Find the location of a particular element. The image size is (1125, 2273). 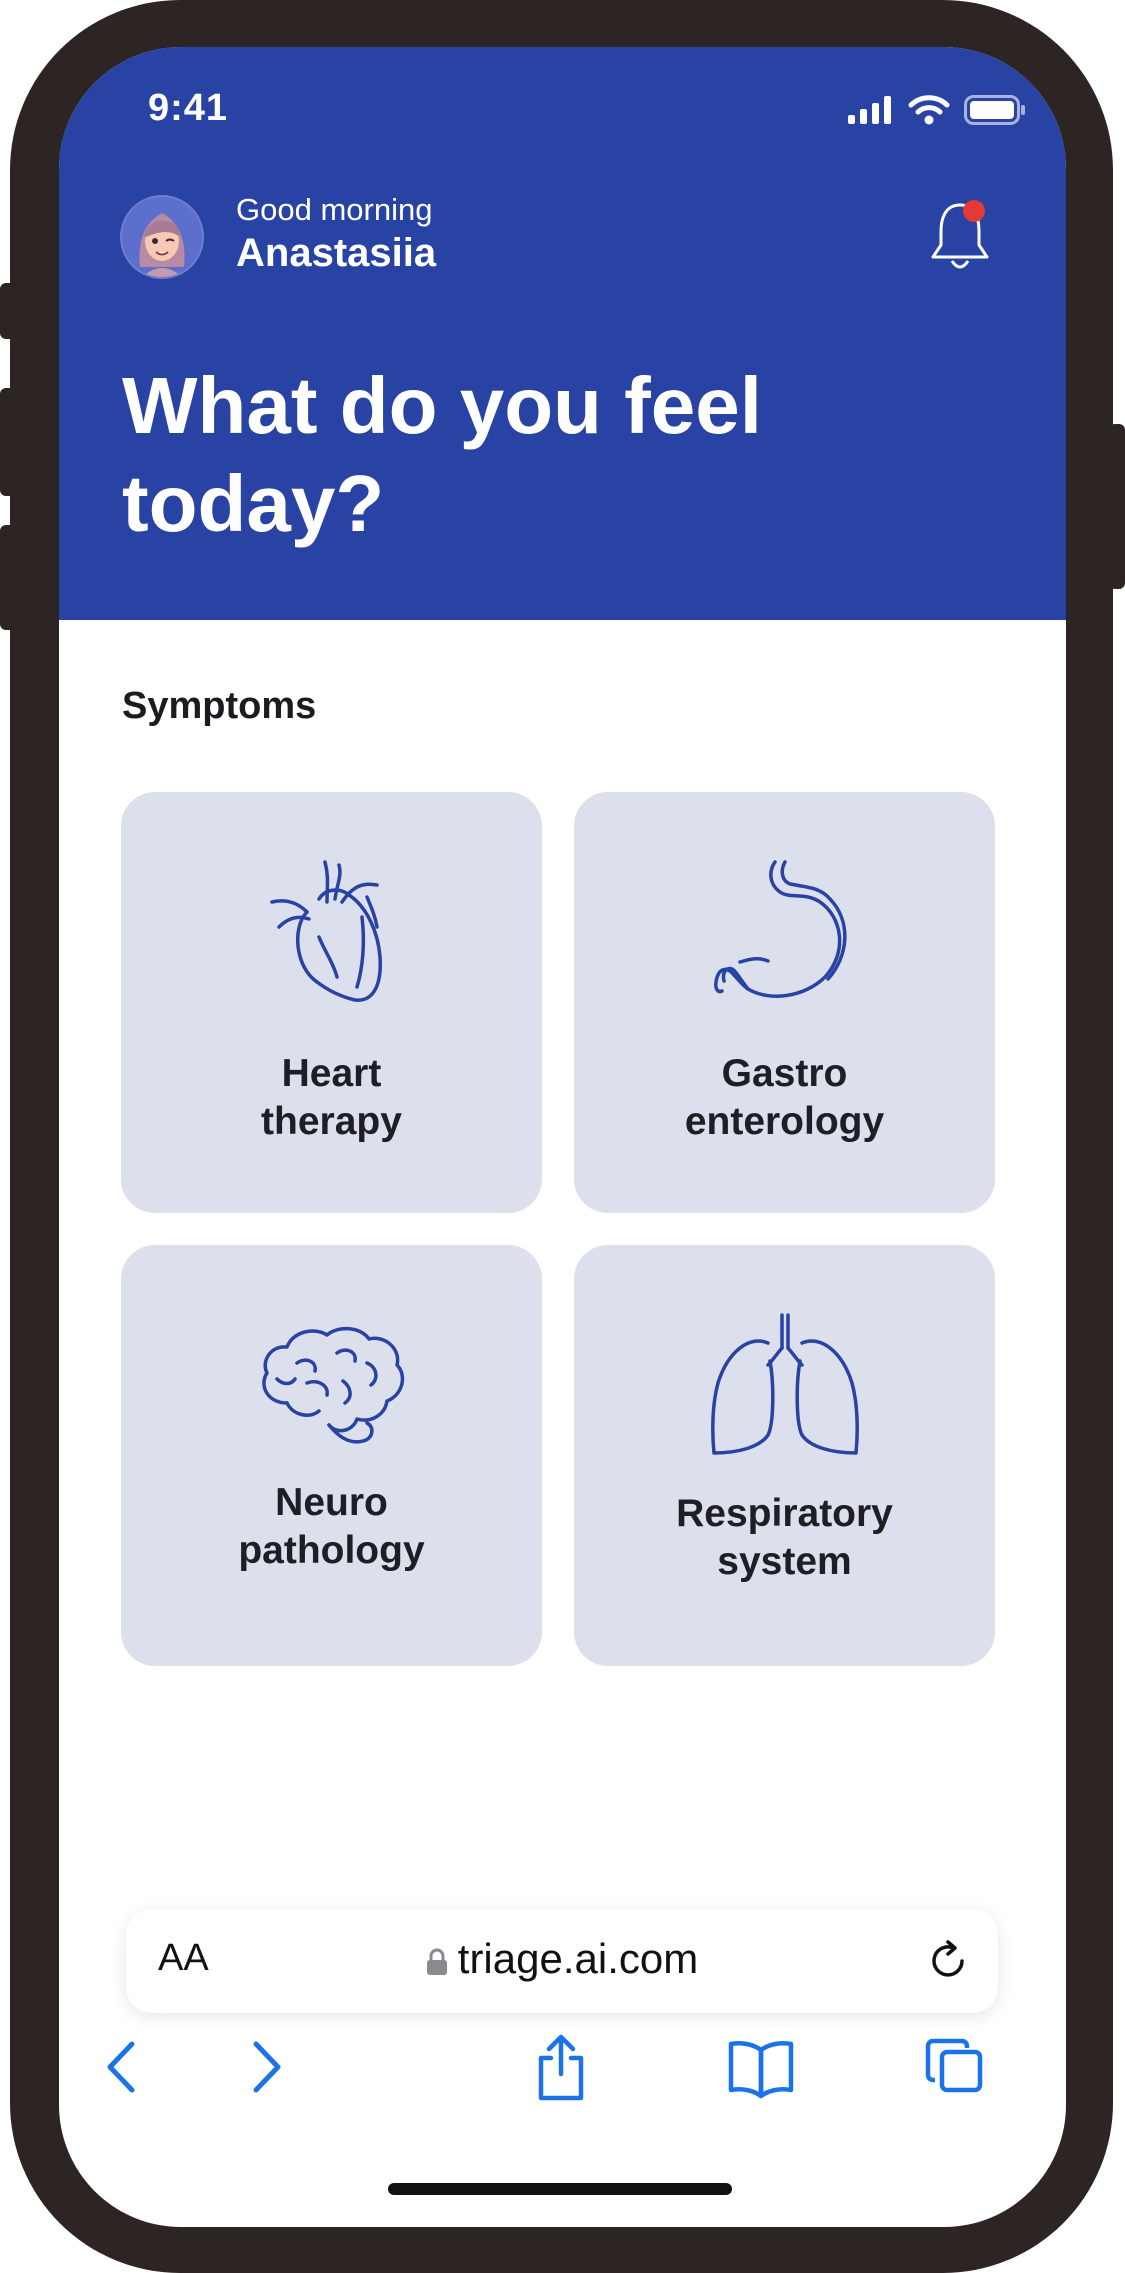

card-label-line1: Respiratory is located at coordinates (784, 1513).